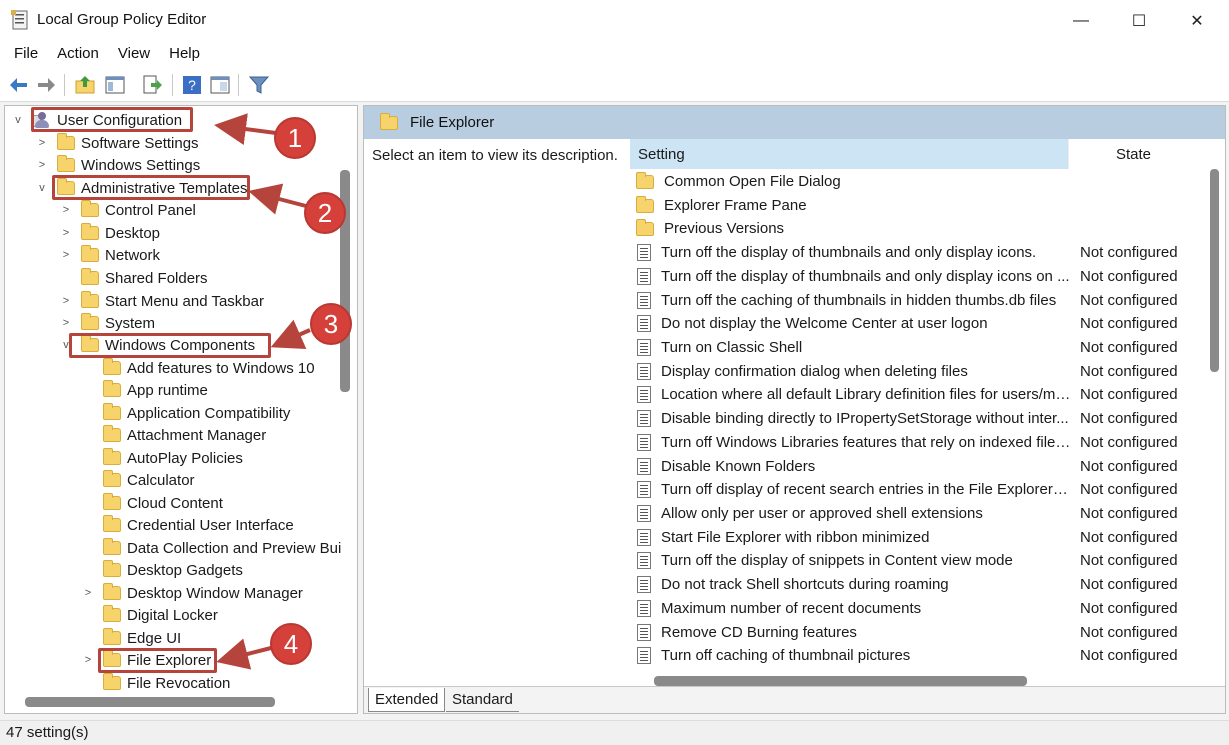  Describe the element at coordinates (738, 467) in the screenshot. I see `setting-name: Disable Known Folders` at that location.